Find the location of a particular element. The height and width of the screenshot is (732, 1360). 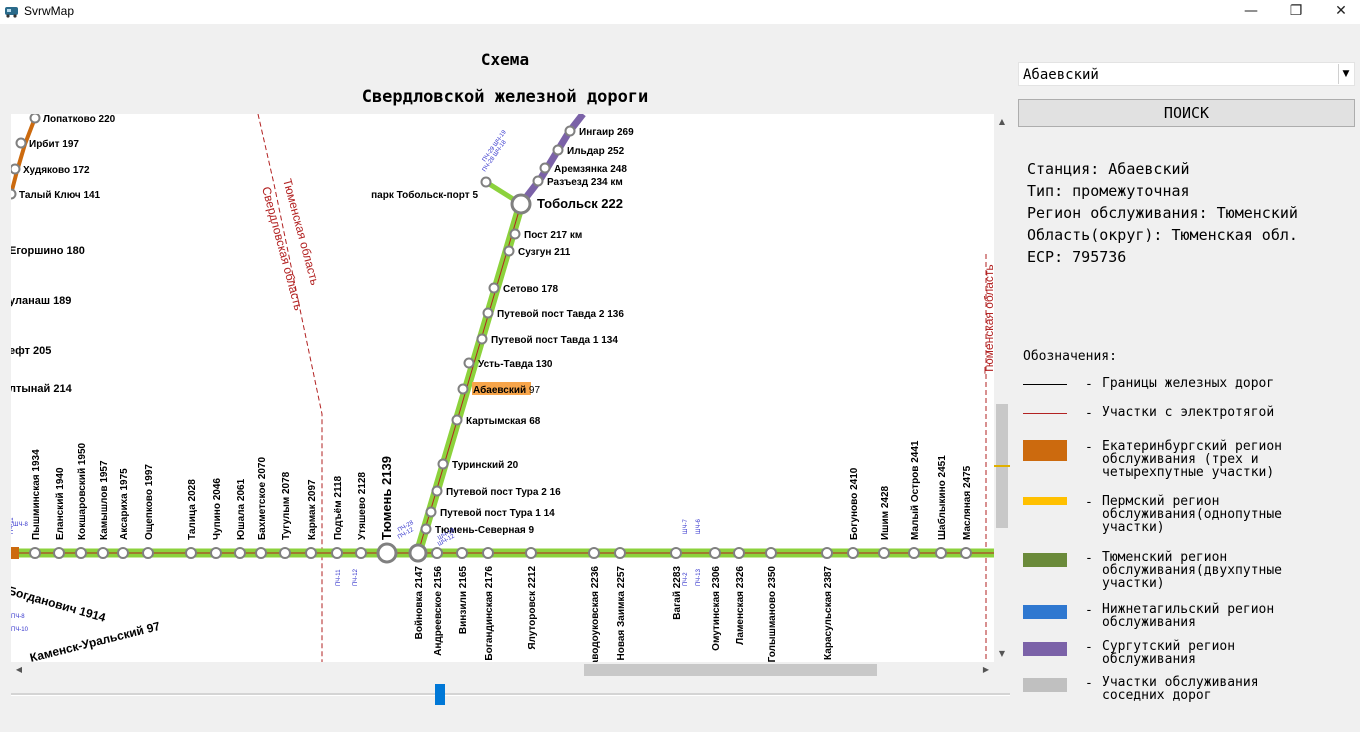

scroll-left-icon: ◀ is located at coordinates (19, 670).